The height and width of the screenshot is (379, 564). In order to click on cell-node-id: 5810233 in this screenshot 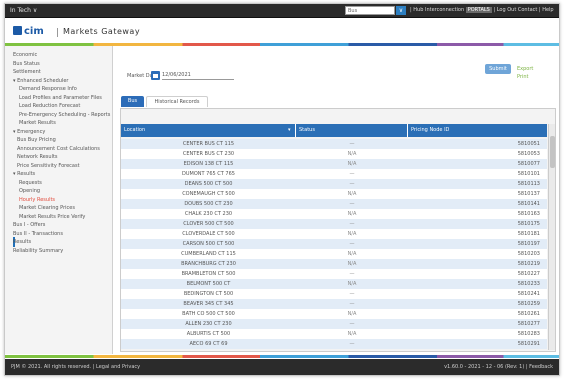, I will do `click(528, 284)`.